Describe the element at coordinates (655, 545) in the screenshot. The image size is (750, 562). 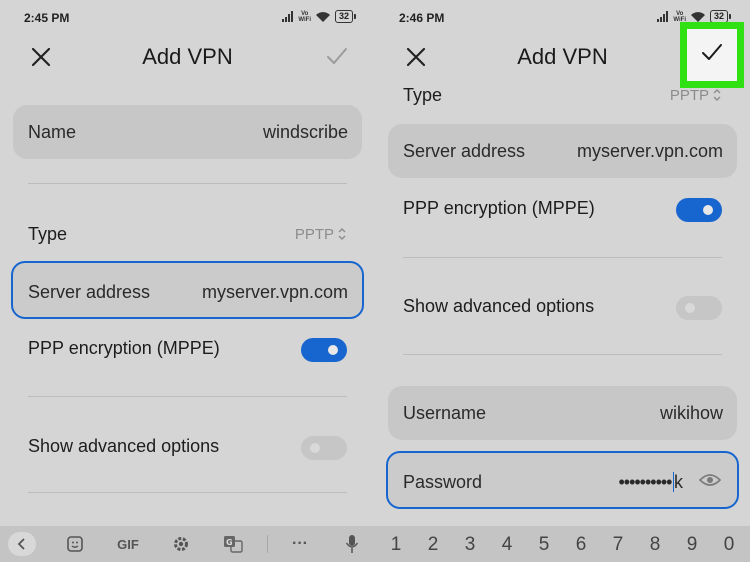
I see `key-8: 8` at that location.